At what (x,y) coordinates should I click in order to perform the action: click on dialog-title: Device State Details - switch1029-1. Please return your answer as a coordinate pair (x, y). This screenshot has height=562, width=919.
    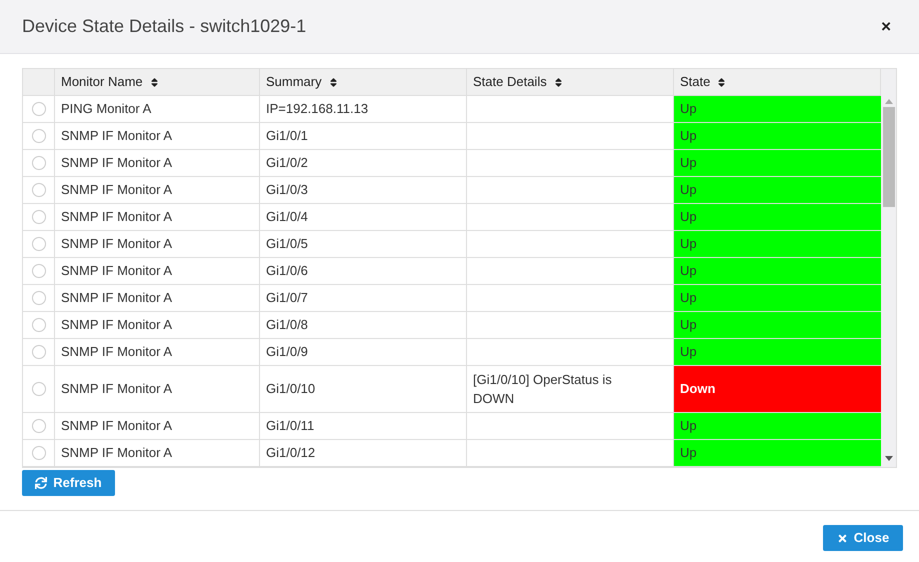
    Looking at the image, I should click on (164, 26).